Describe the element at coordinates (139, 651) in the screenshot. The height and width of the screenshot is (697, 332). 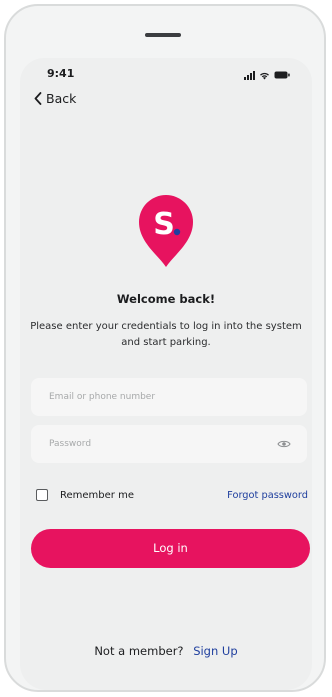
I see `not-member-text: Not a member?` at that location.